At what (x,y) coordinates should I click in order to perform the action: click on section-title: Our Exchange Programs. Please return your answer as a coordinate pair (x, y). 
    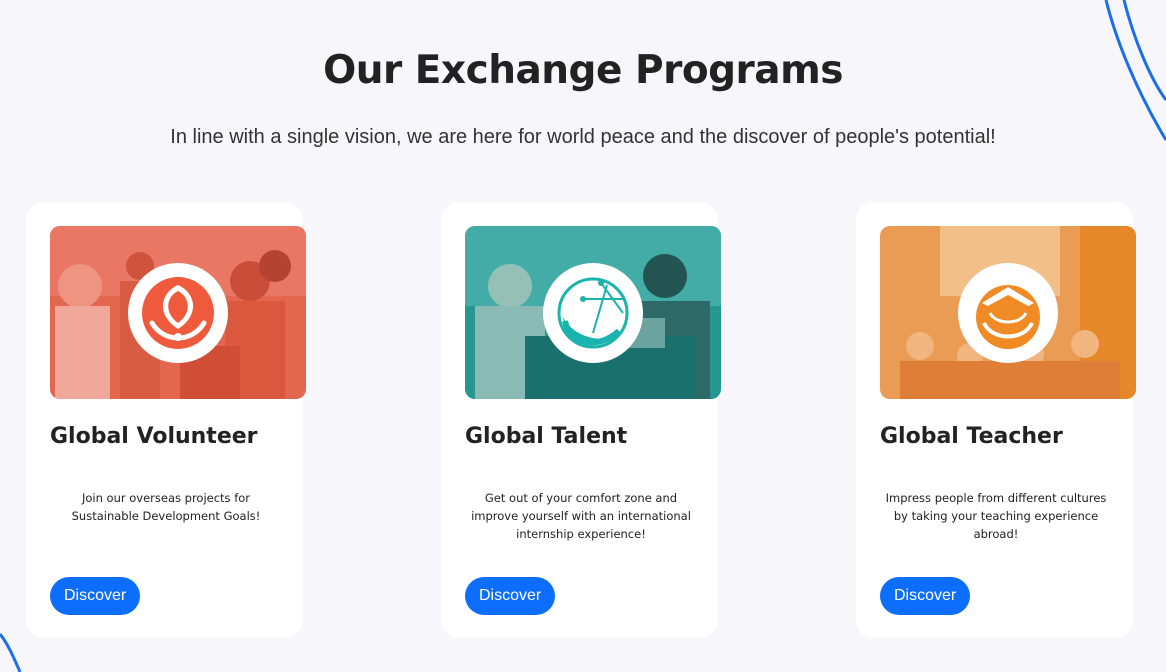
    Looking at the image, I should click on (583, 70).